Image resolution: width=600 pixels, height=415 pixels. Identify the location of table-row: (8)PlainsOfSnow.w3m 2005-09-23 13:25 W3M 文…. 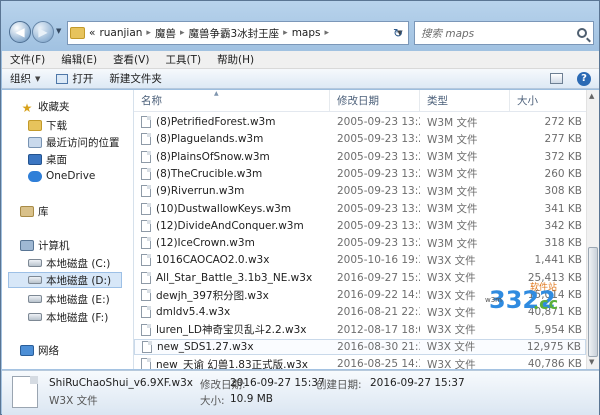
(360, 157).